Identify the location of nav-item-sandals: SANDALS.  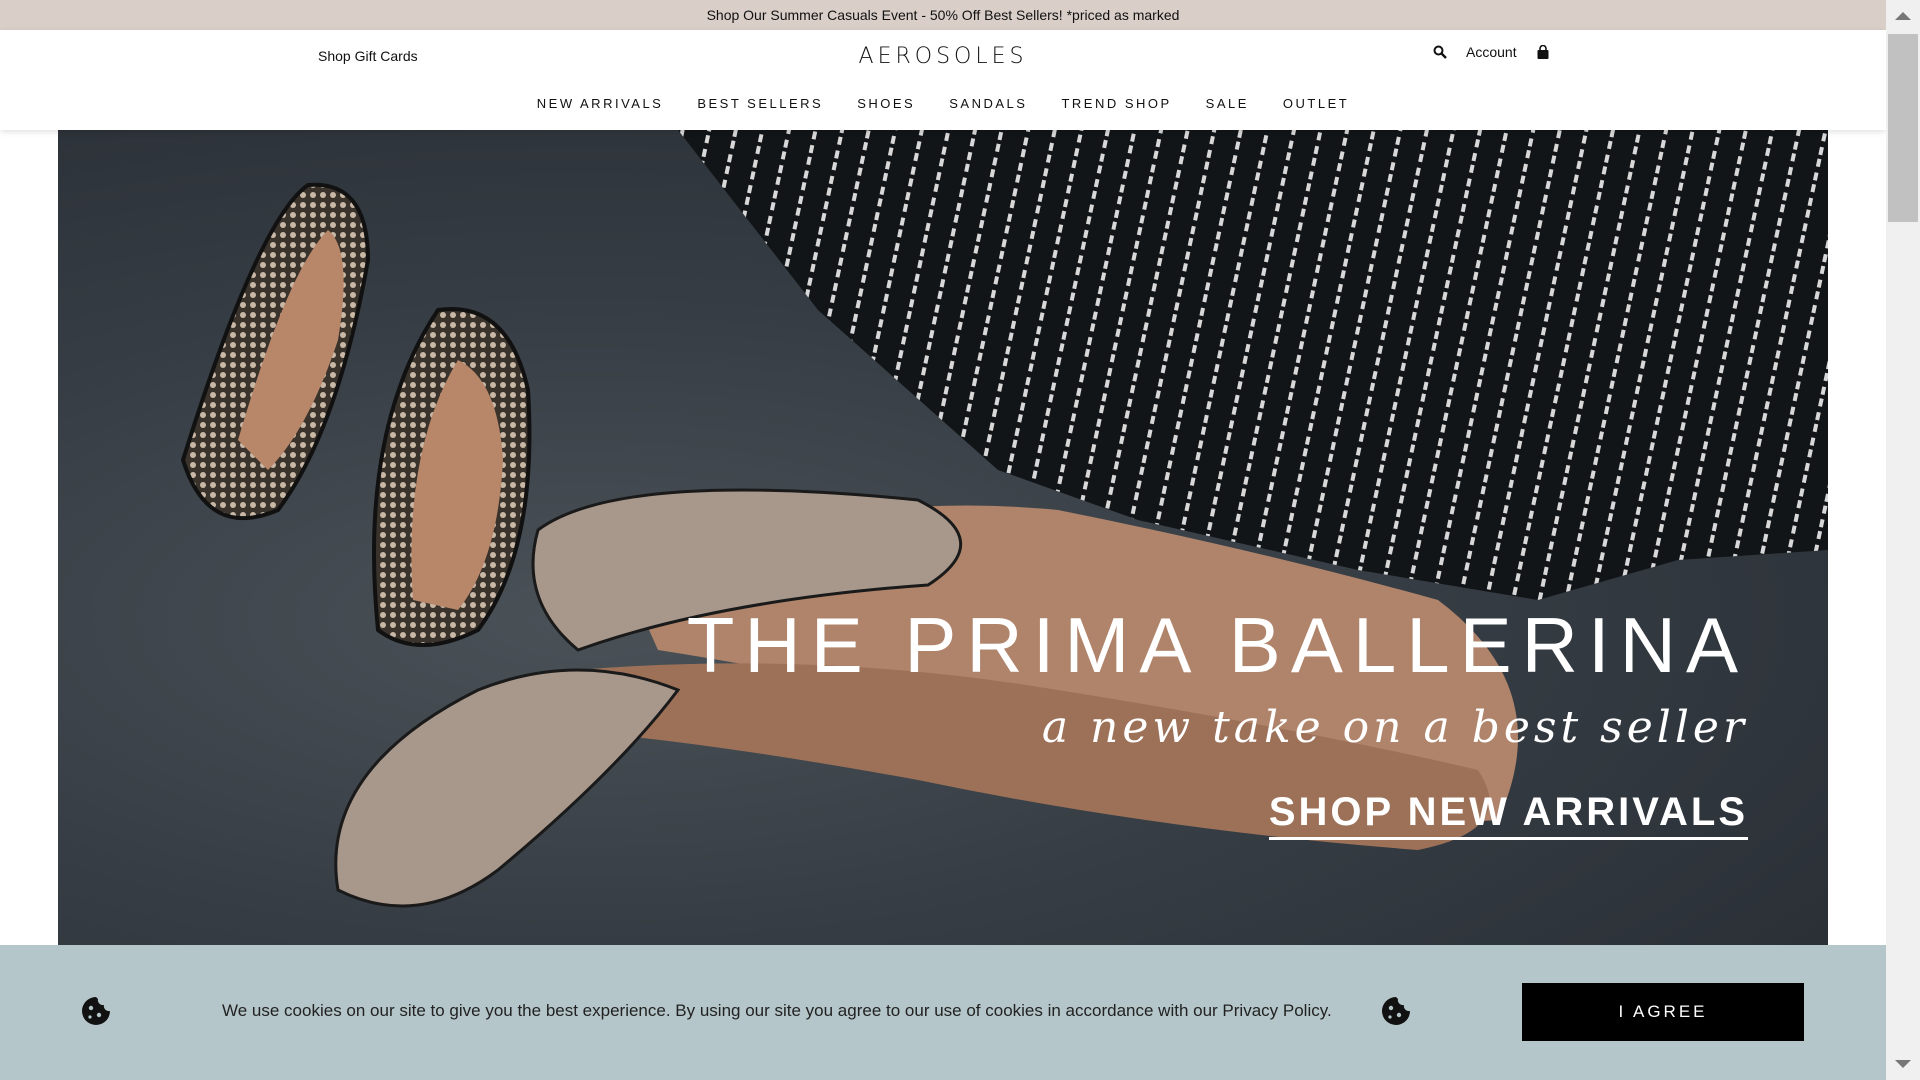
(988, 103).